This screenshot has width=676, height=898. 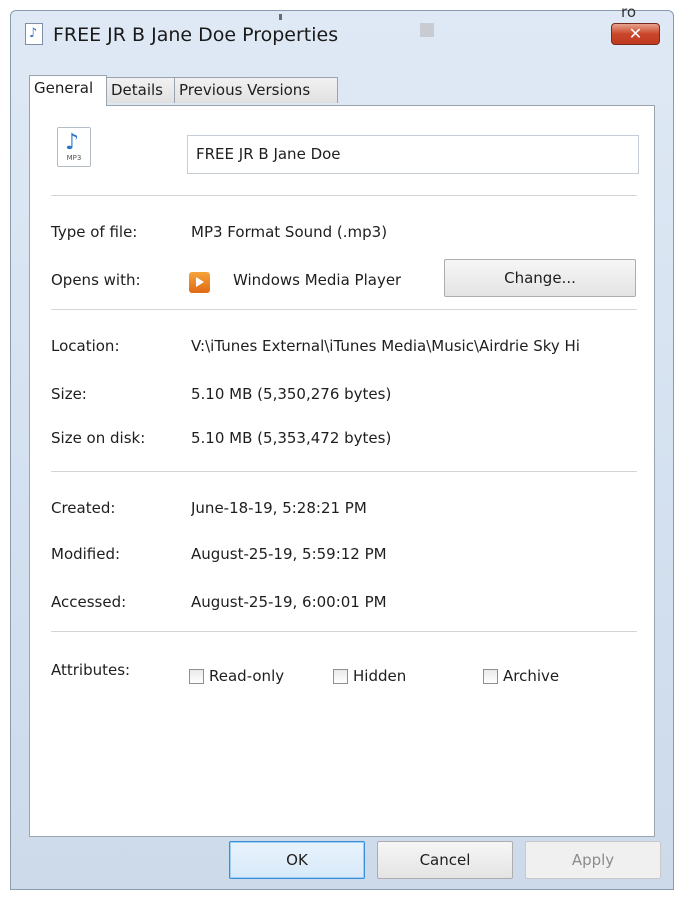 I want to click on modified-label: Modified:, so click(x=86, y=554).